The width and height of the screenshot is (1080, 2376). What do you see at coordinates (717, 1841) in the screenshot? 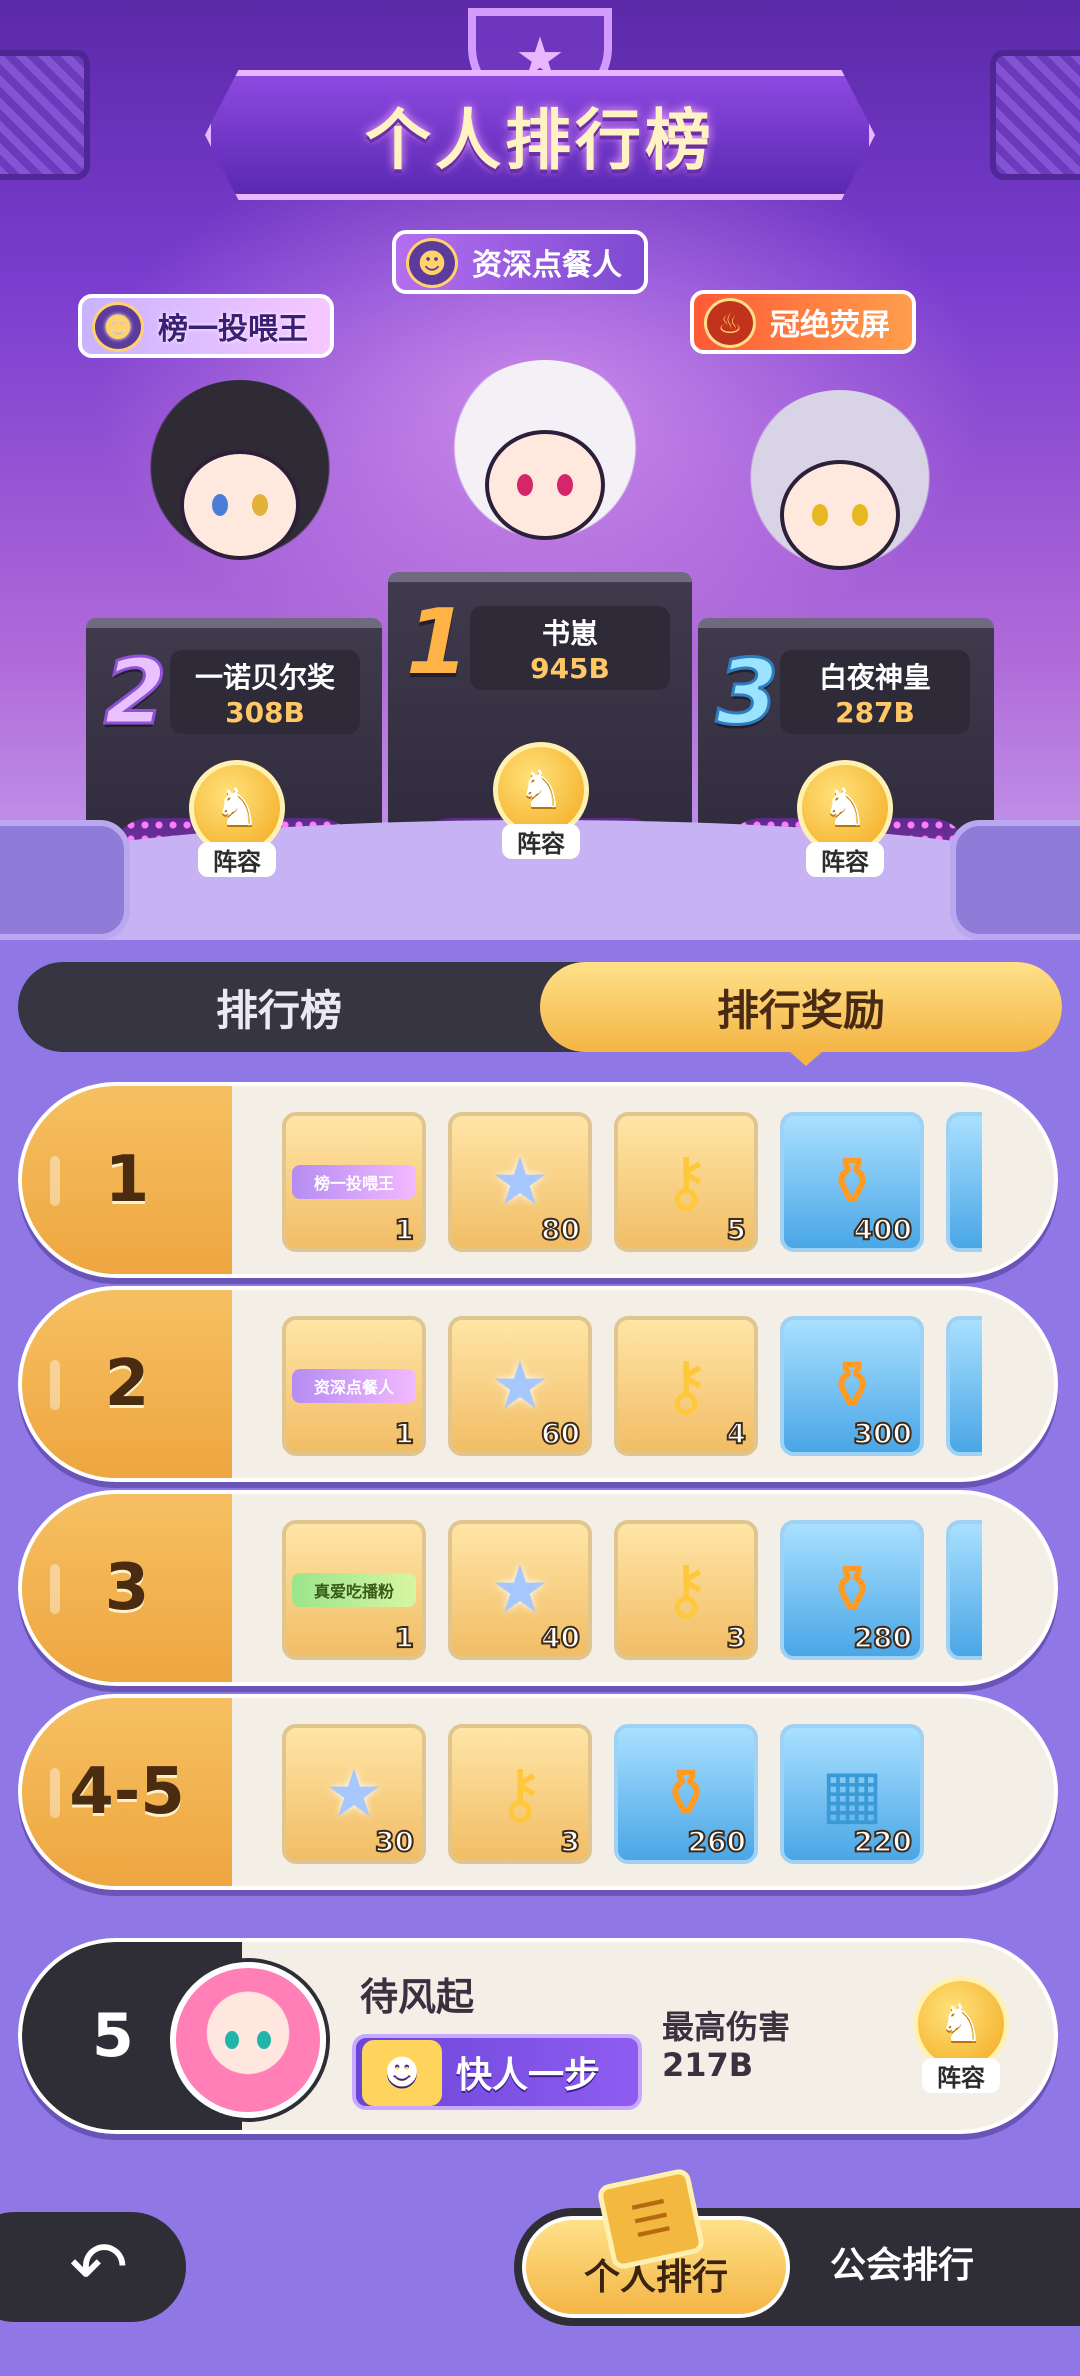
I see `item-count: 260` at bounding box center [717, 1841].